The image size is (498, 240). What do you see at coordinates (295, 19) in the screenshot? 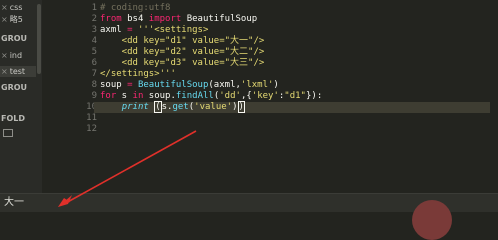
I see `code-line: from bs4 import BeautifulSoup` at bounding box center [295, 19].